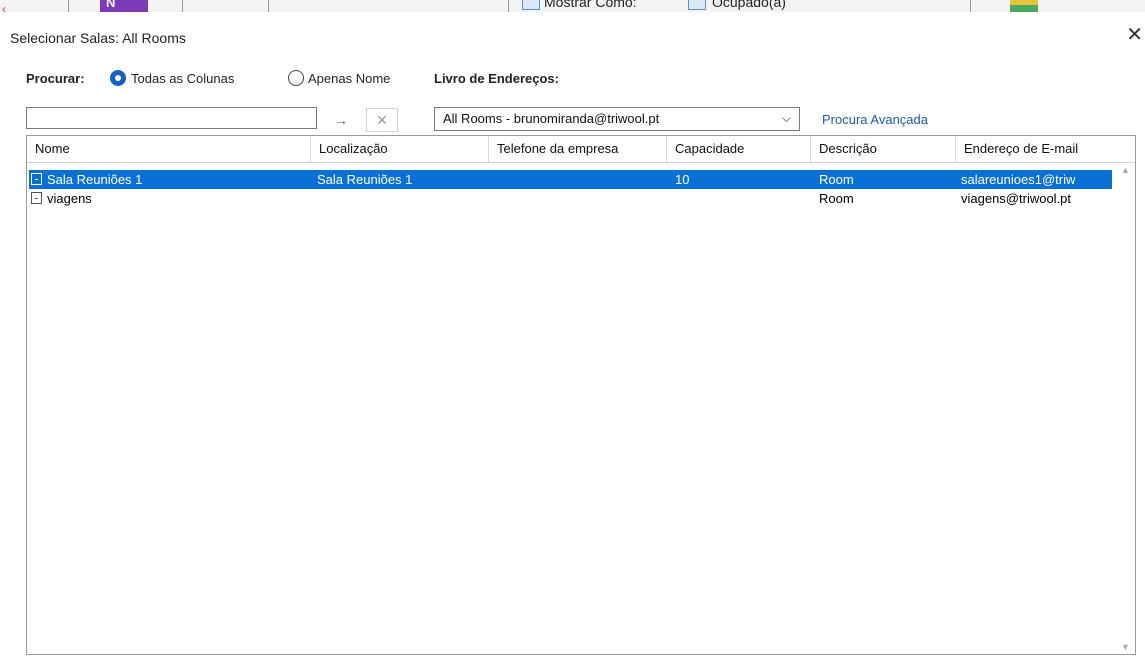 The image size is (1145, 657). I want to click on column-header-descricao: Descrição, so click(883, 149).